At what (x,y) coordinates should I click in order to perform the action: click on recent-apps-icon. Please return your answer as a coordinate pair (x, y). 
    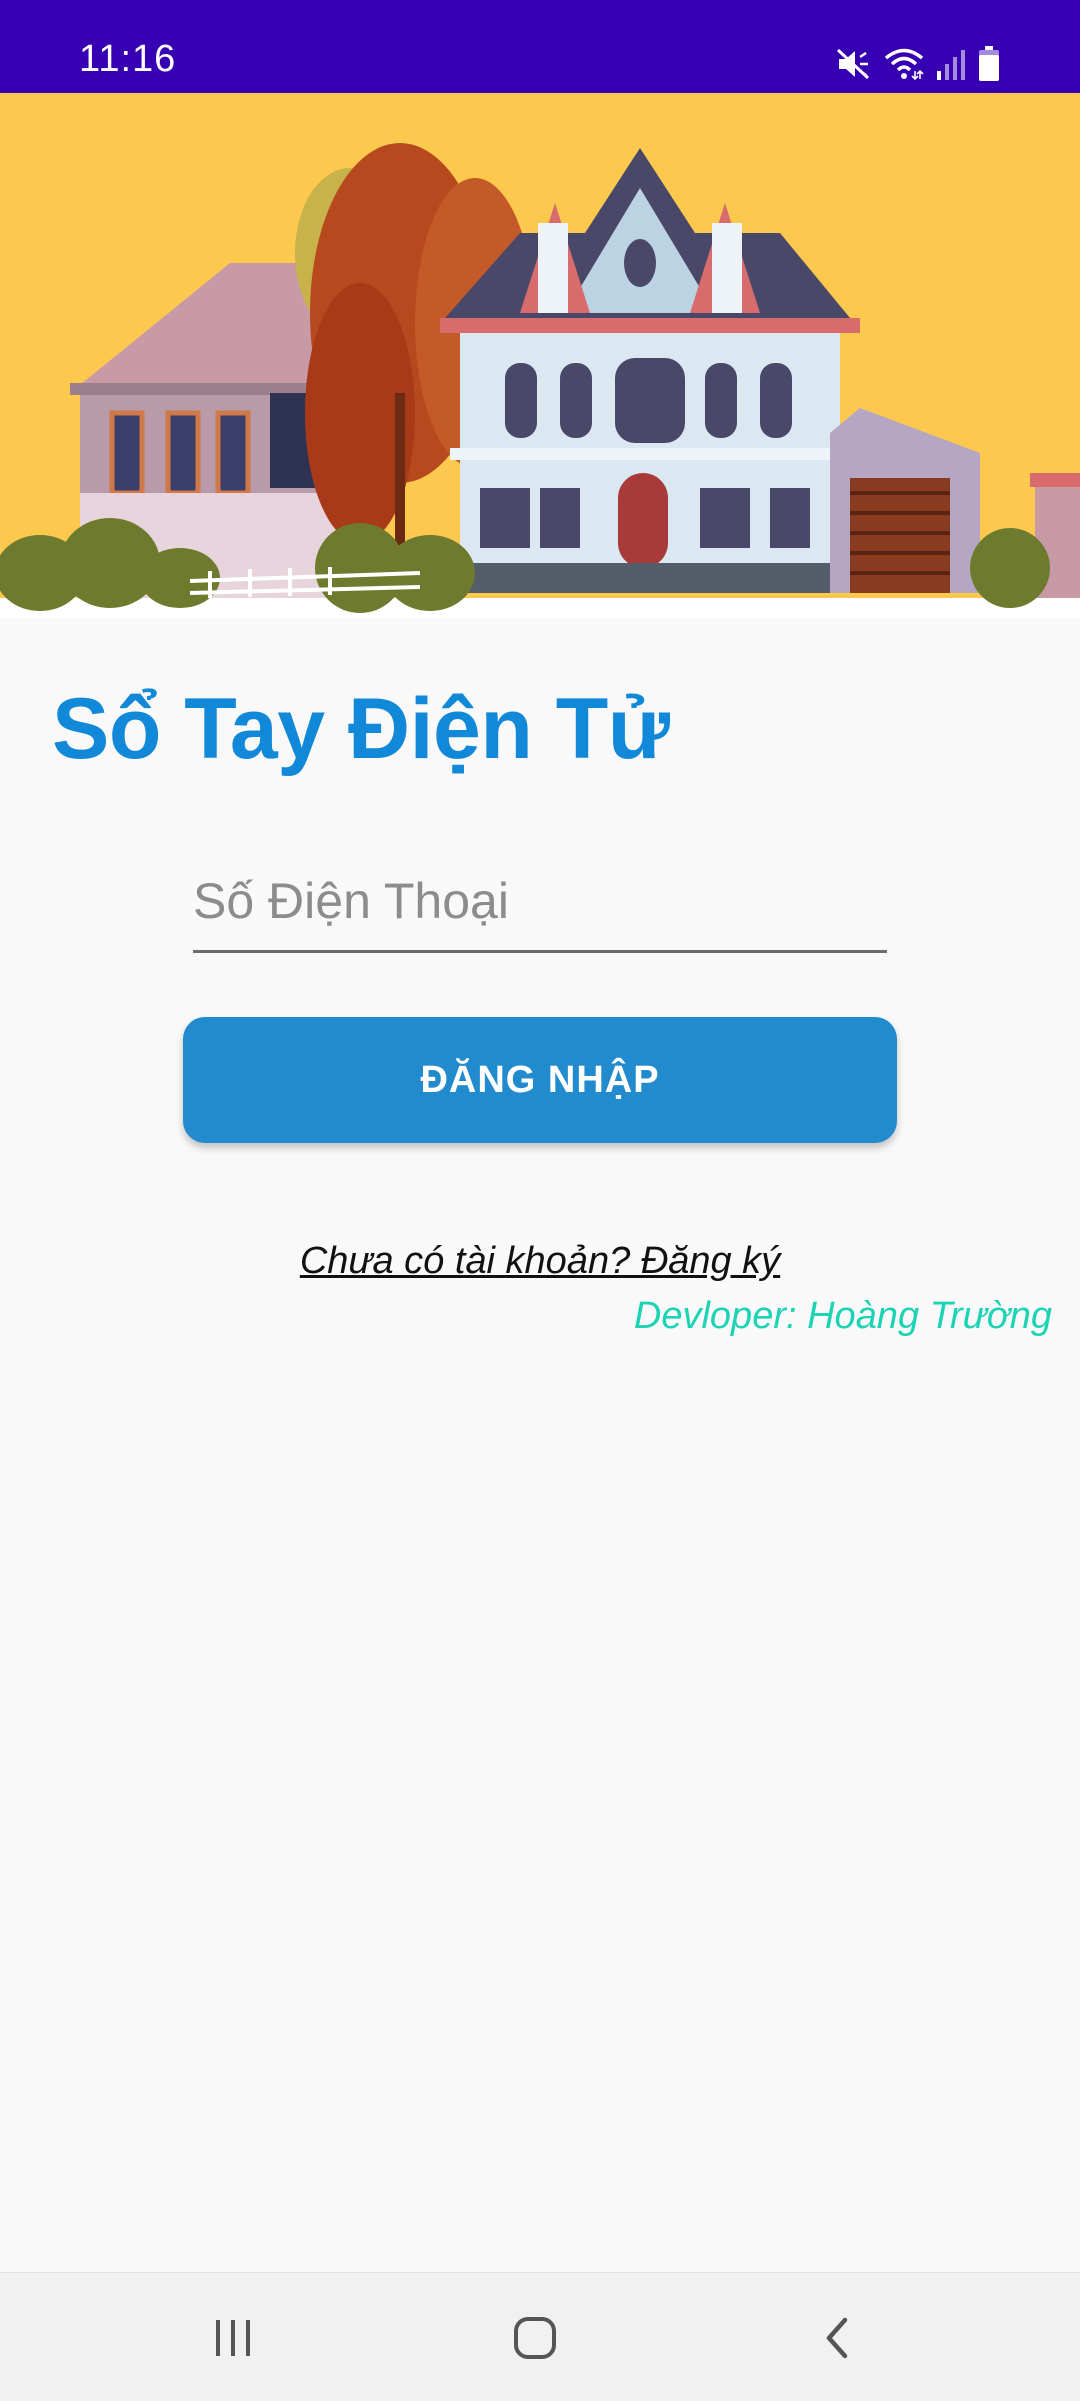
    Looking at the image, I should click on (233, 2338).